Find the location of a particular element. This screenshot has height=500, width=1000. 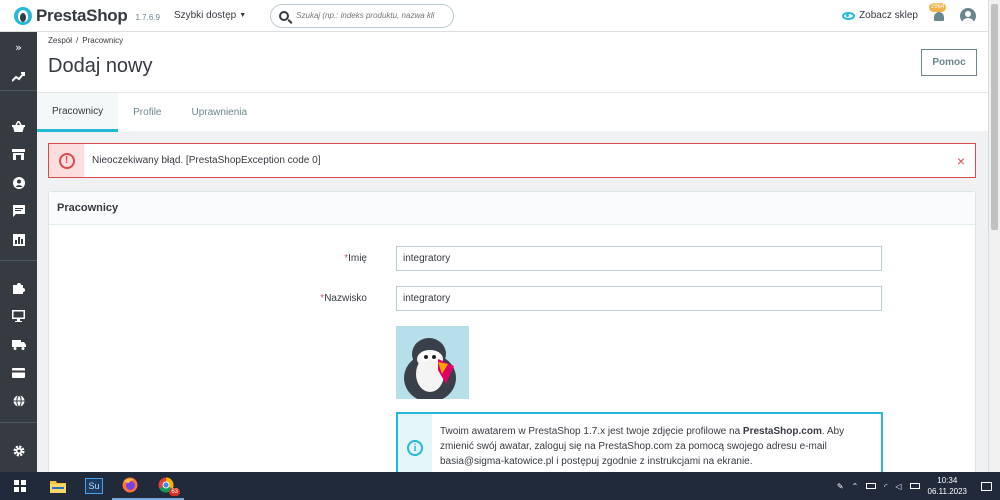

firefox-icon is located at coordinates (130, 485).